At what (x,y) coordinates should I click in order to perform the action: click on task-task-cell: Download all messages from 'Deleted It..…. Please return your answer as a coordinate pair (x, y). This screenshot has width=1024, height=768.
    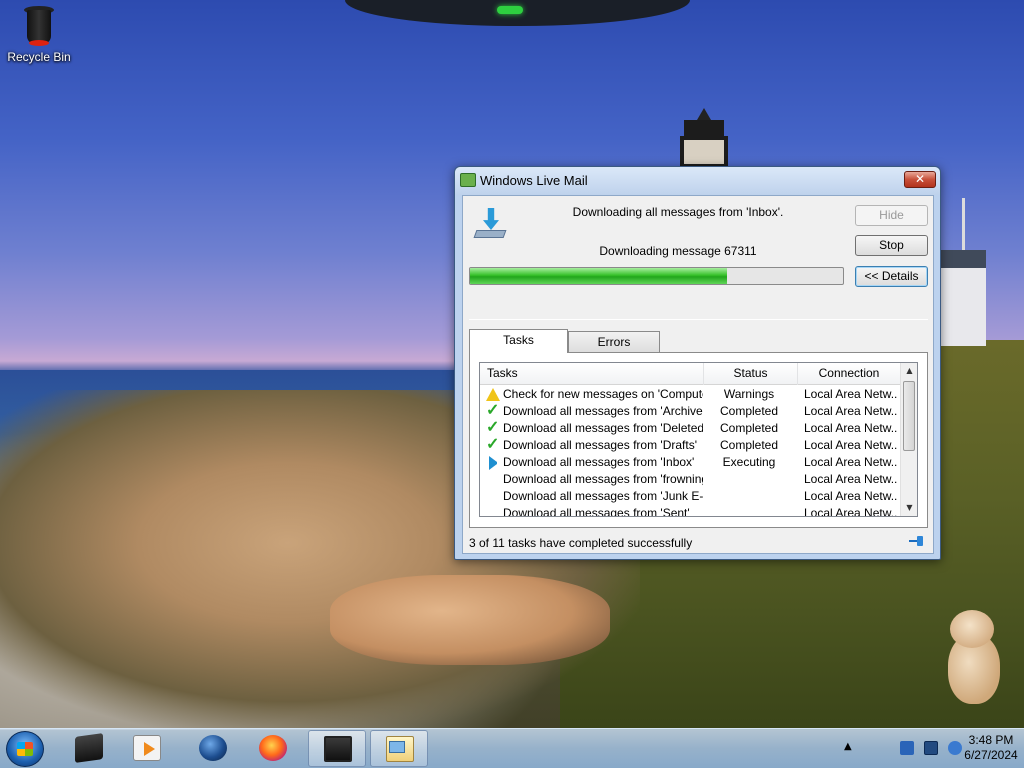
    Looking at the image, I should click on (603, 428).